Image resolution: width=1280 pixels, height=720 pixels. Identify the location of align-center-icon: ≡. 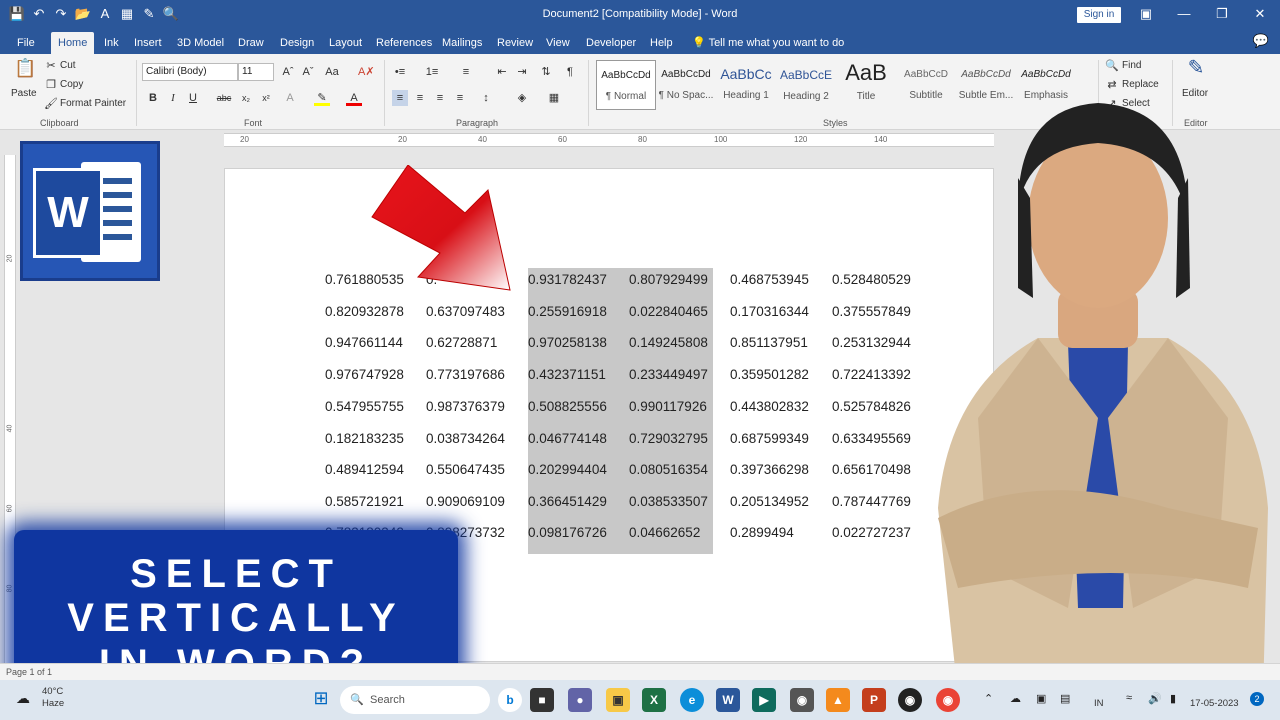
(420, 98).